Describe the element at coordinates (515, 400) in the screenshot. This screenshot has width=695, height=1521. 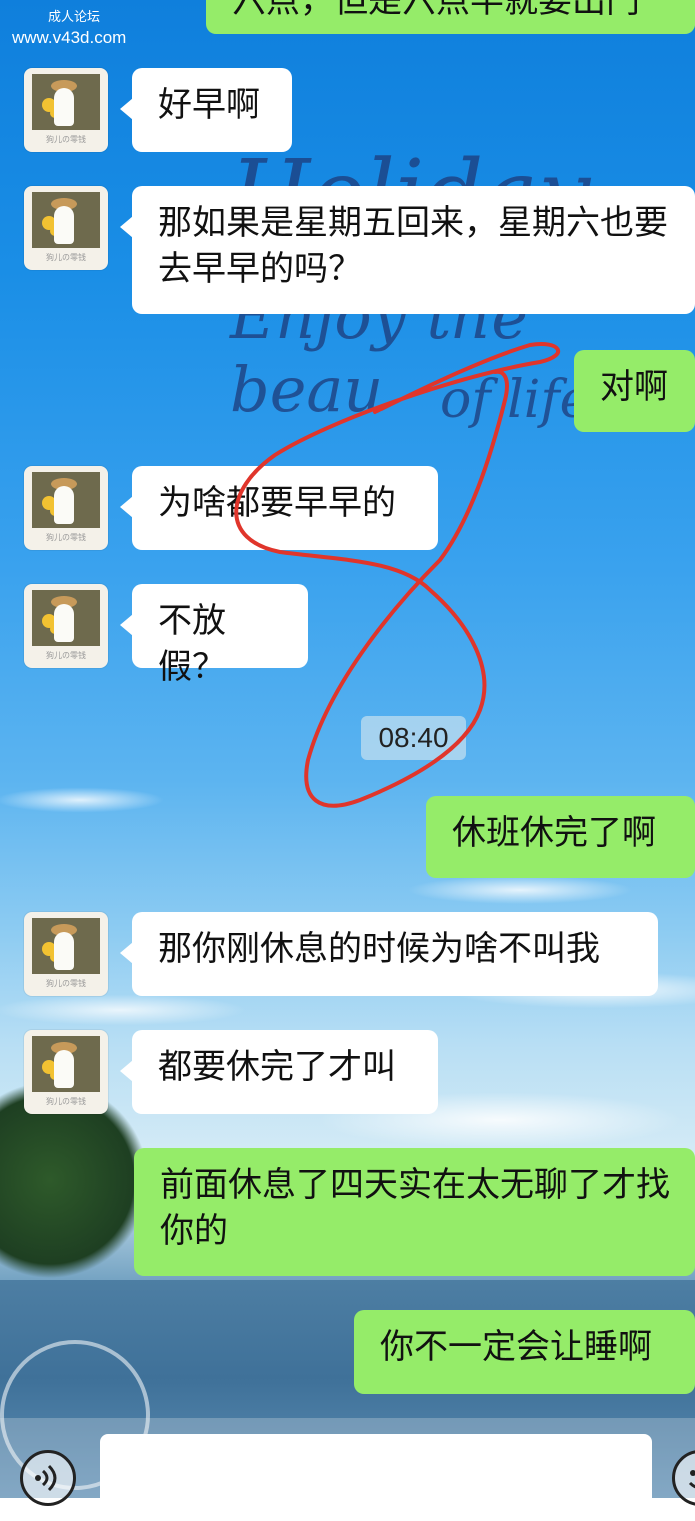
I see `background-script-life: of life` at that location.